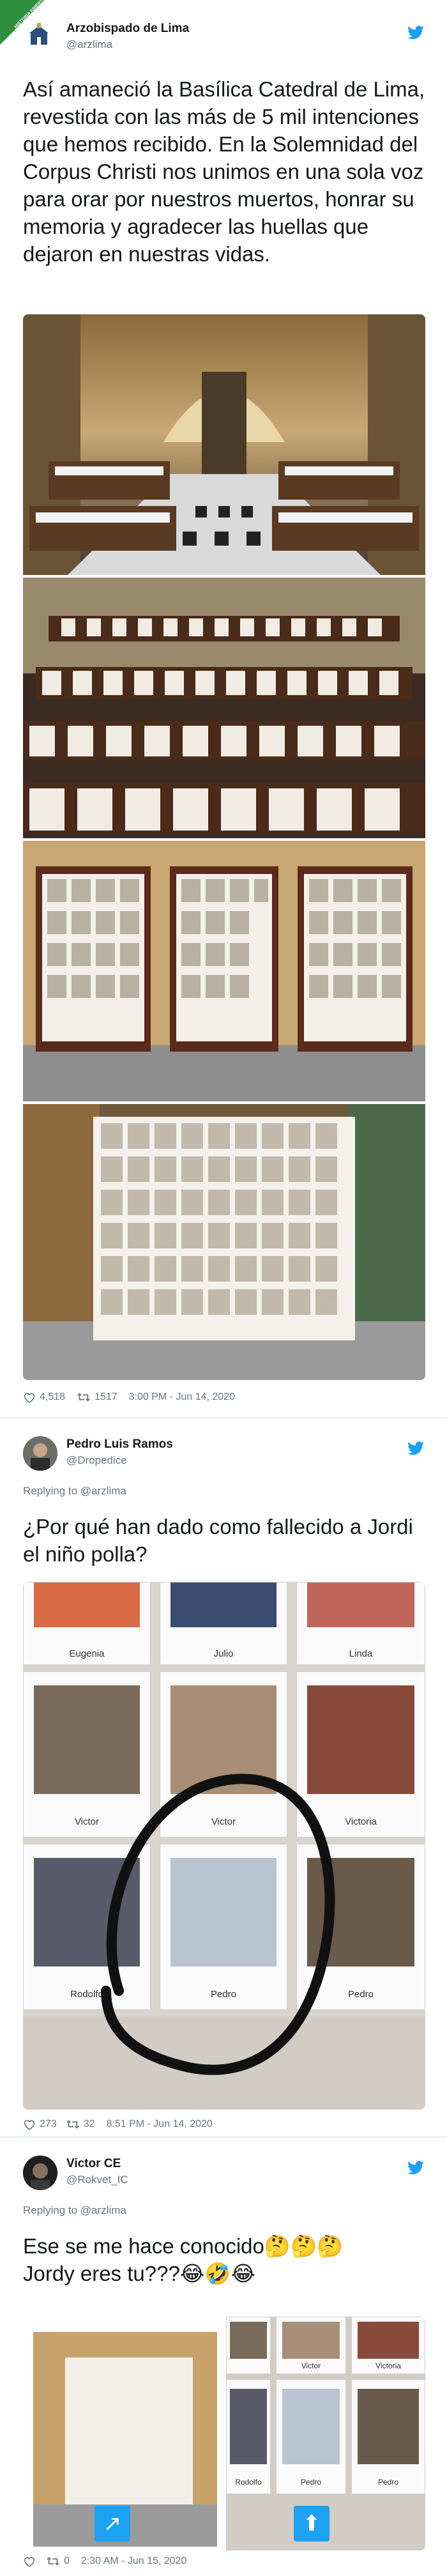 The image size is (447, 2576). I want to click on author-name: Victor CE, so click(93, 2164).